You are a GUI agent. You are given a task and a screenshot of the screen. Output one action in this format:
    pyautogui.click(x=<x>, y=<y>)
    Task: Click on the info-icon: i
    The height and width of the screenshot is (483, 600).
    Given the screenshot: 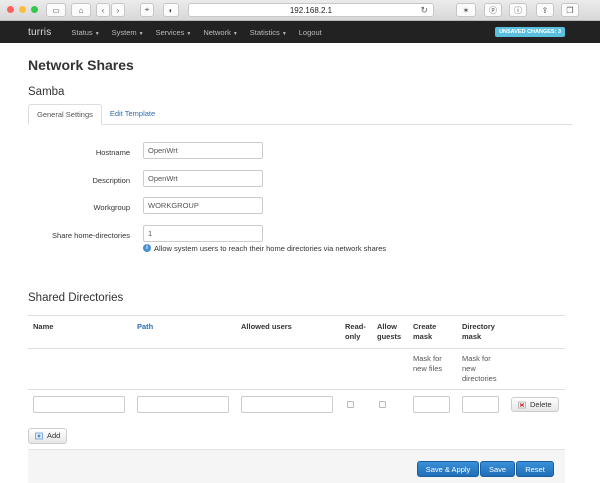 What is the action you would take?
    pyautogui.click(x=147, y=248)
    